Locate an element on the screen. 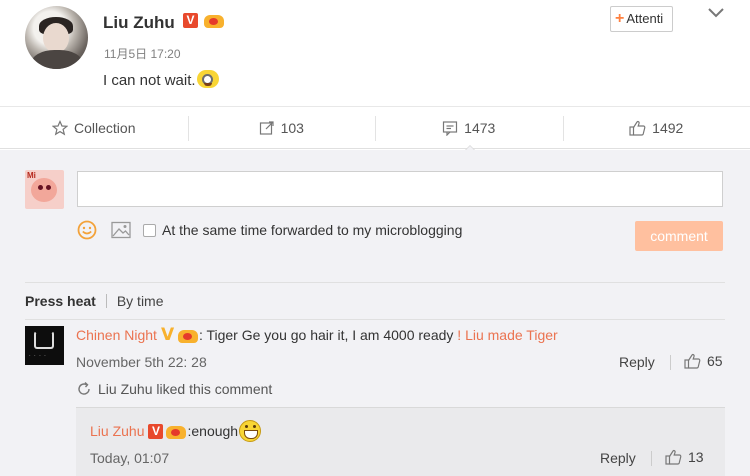 This screenshot has width=750, height=476. star-icon is located at coordinates (60, 127).